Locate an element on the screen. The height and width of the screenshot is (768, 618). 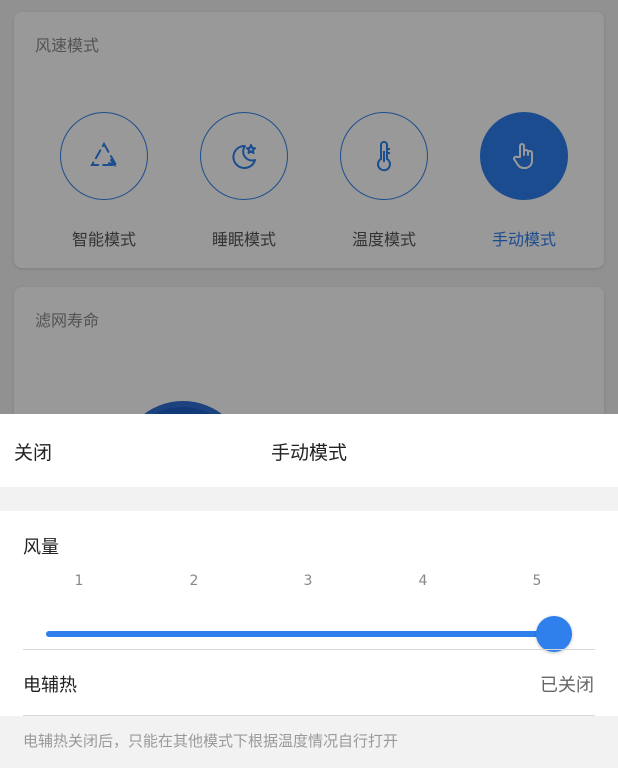
wind-volume-slider is located at coordinates (309, 634).